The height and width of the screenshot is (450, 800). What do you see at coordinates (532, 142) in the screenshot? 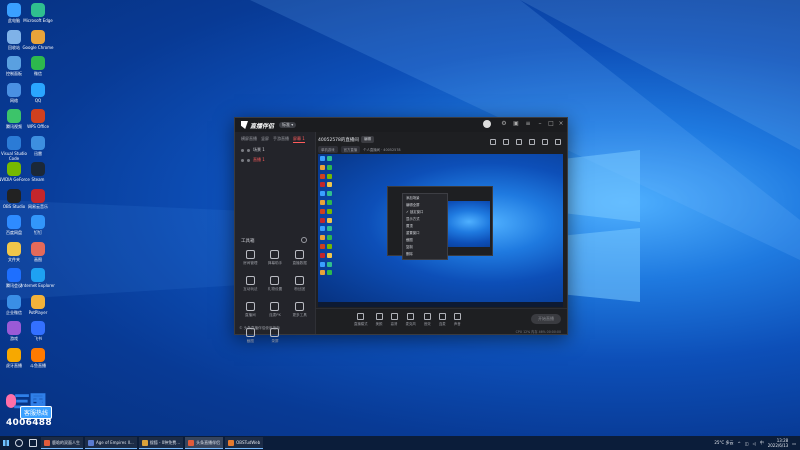
I see `mic-icon` at bounding box center [532, 142].